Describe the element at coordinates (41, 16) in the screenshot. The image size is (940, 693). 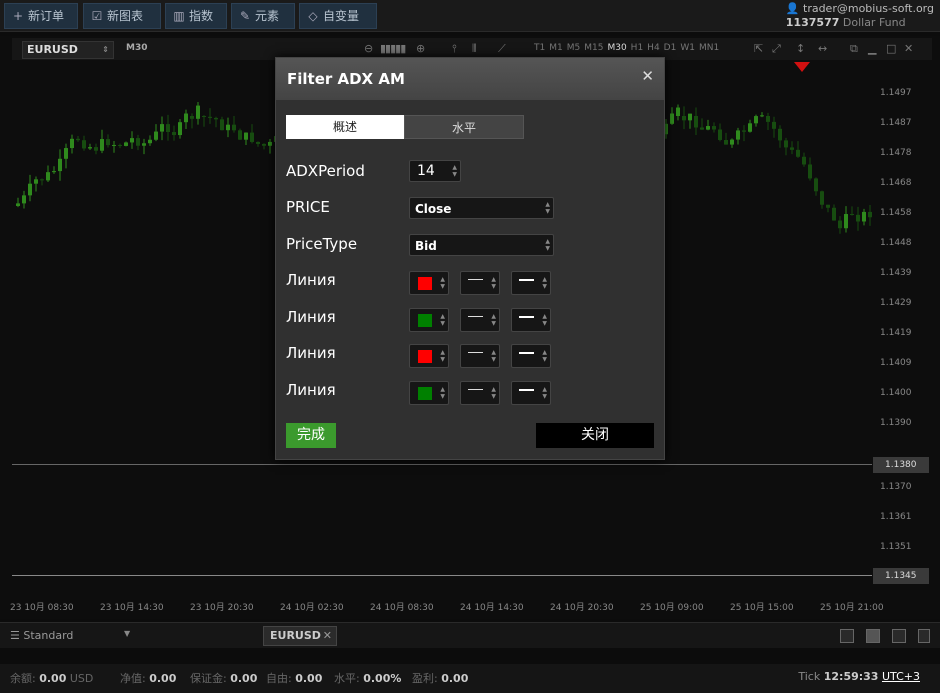
I see `new-order-button: + 新订单` at that location.